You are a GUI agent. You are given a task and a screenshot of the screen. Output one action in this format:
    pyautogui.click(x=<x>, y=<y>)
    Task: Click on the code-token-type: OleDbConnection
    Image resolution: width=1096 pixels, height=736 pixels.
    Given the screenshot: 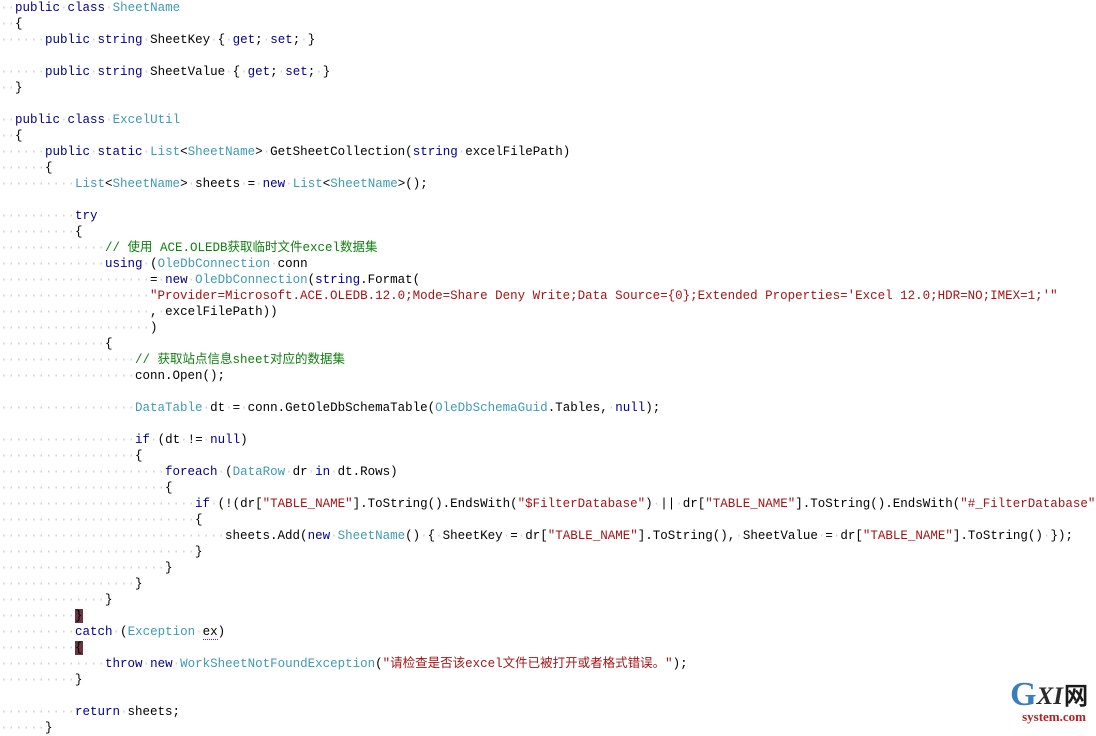 What is the action you would take?
    pyautogui.click(x=251, y=280)
    